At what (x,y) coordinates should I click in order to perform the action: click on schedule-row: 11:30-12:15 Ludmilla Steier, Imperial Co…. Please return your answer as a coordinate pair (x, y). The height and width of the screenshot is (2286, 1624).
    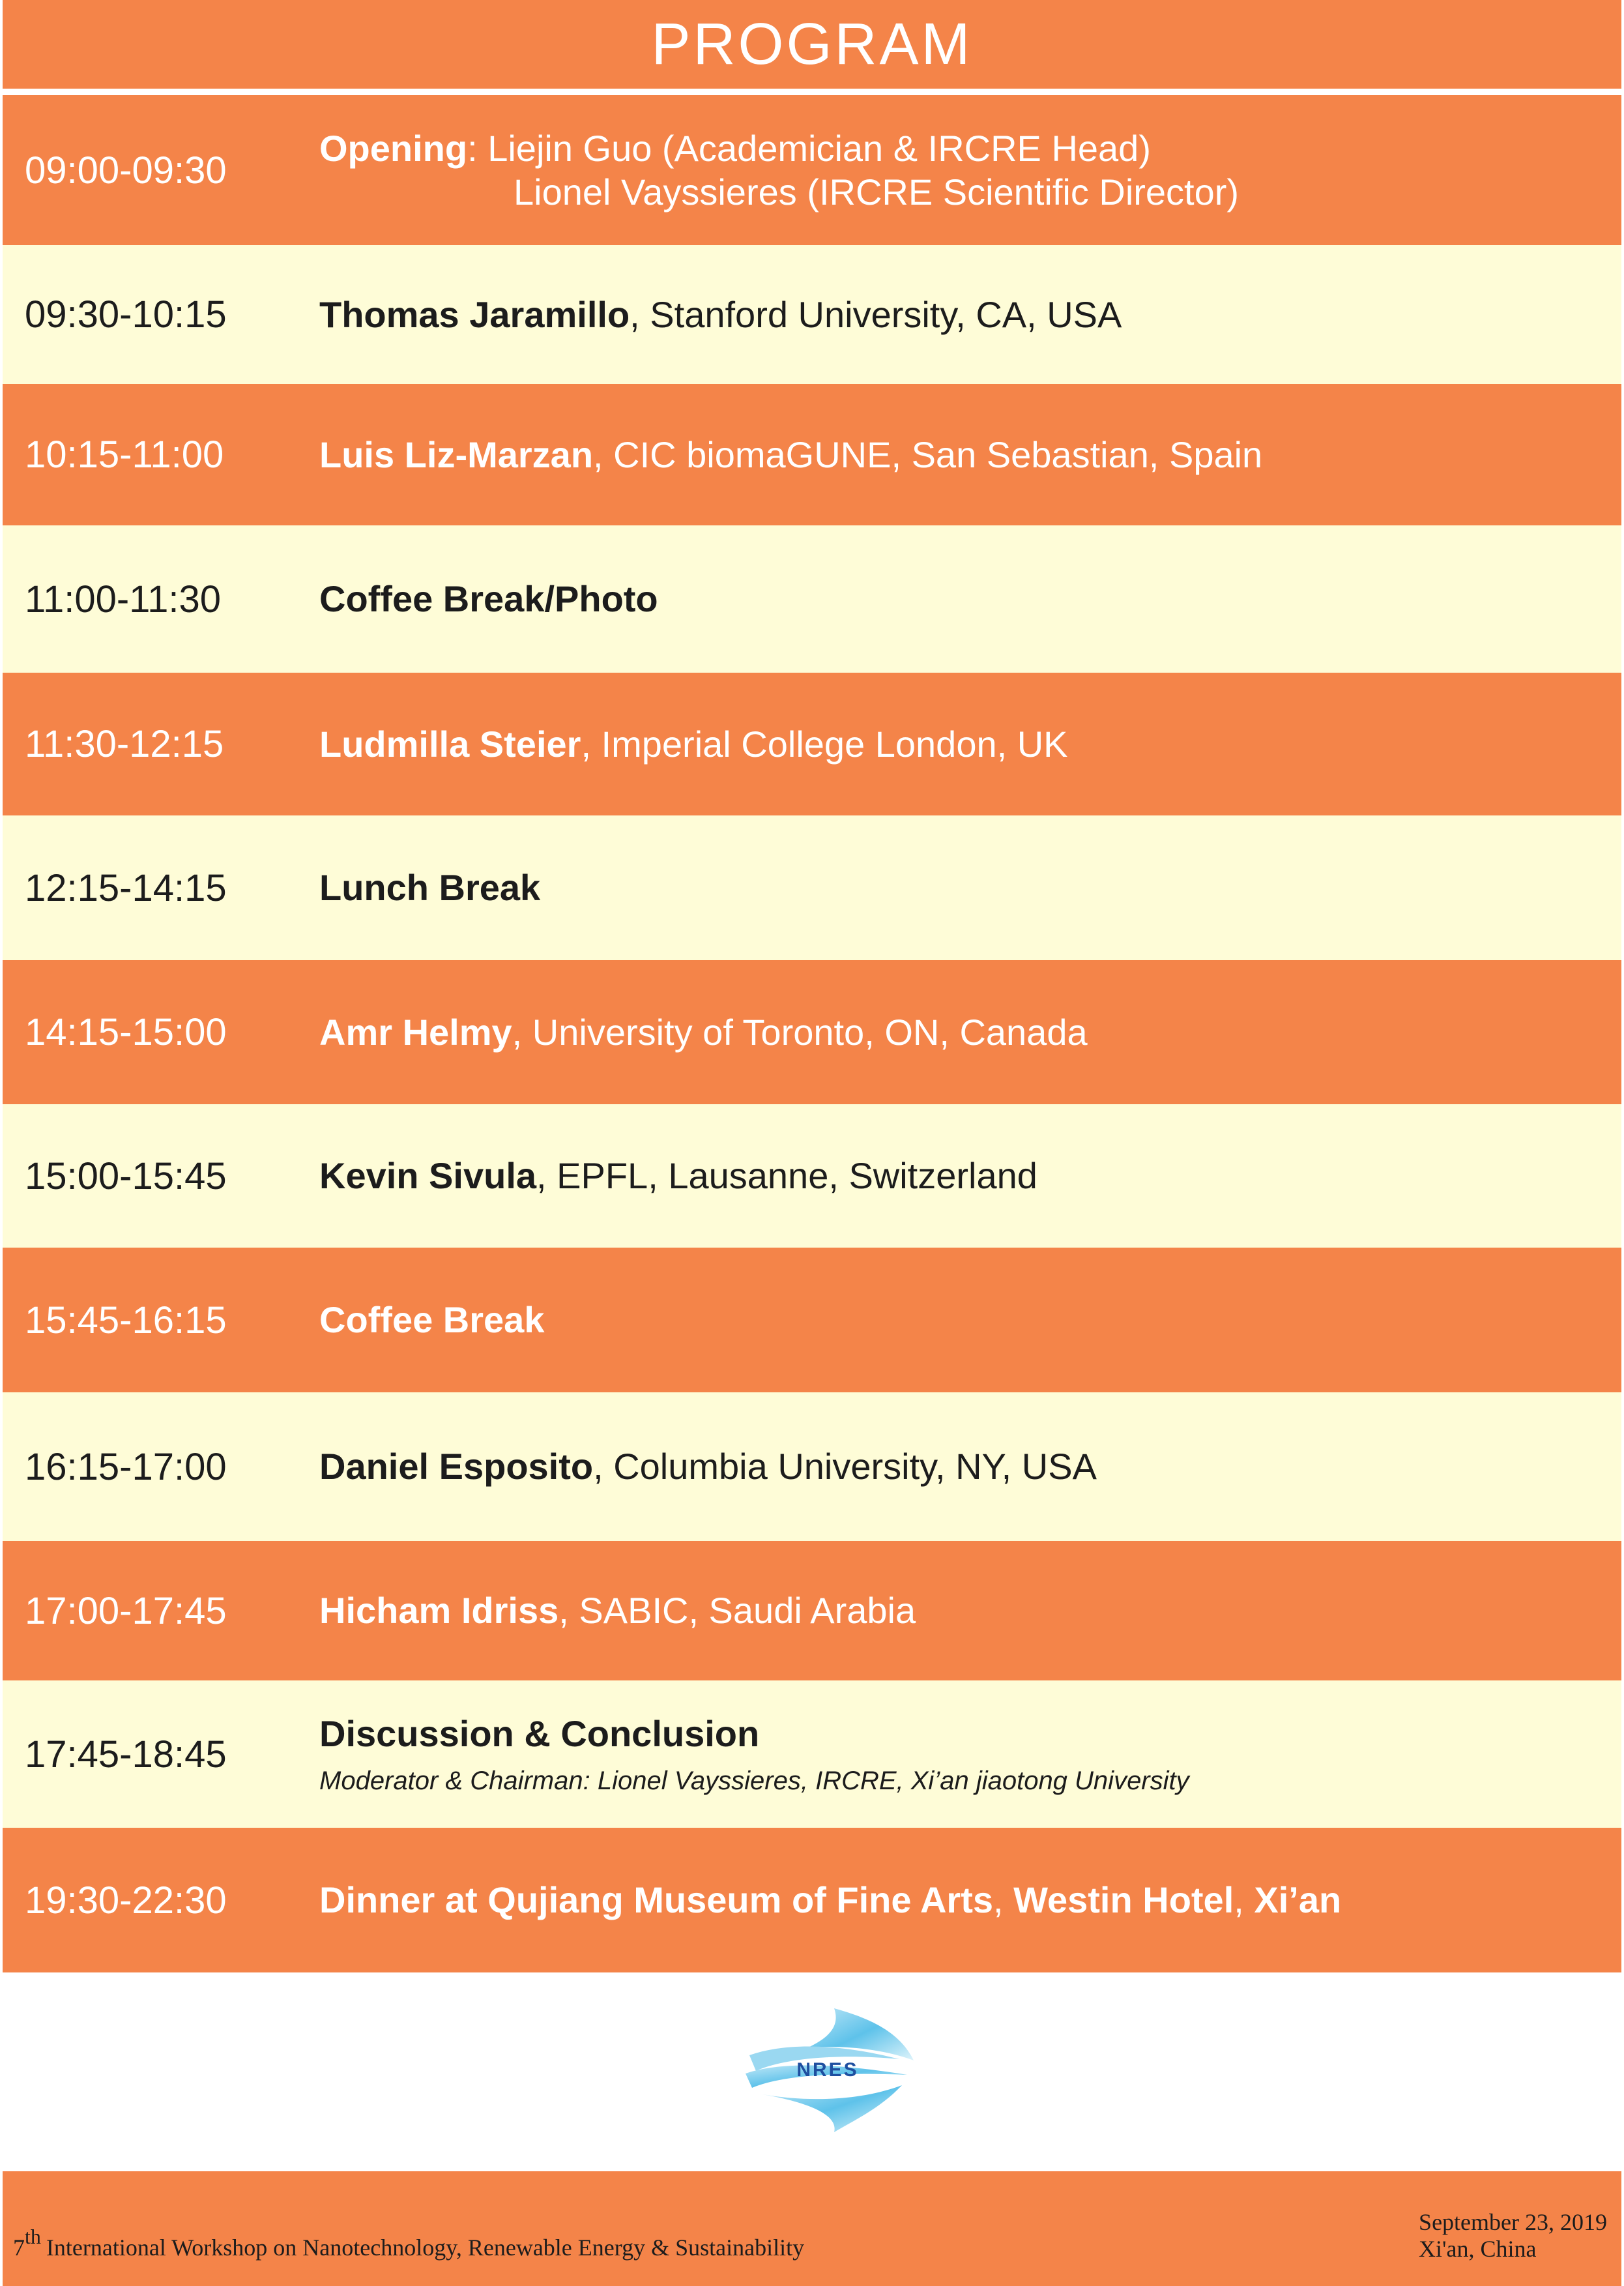
    Looking at the image, I should click on (812, 744).